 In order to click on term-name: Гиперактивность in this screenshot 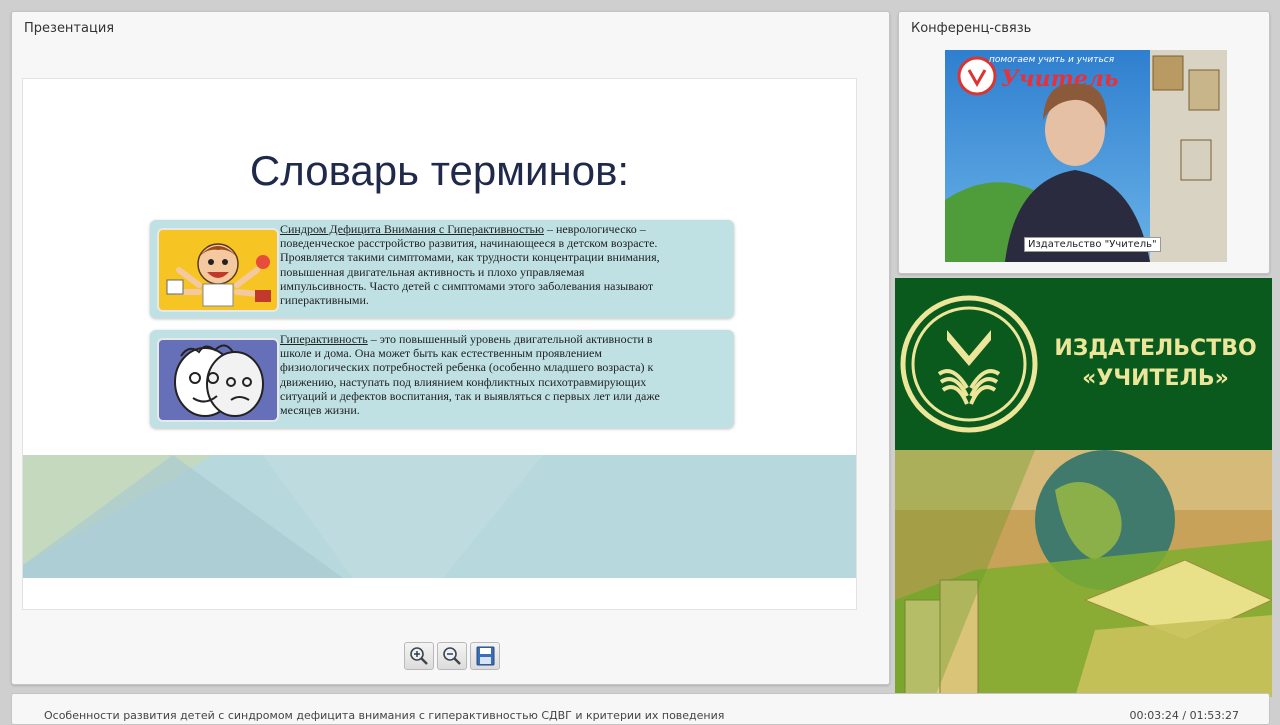, I will do `click(324, 339)`.